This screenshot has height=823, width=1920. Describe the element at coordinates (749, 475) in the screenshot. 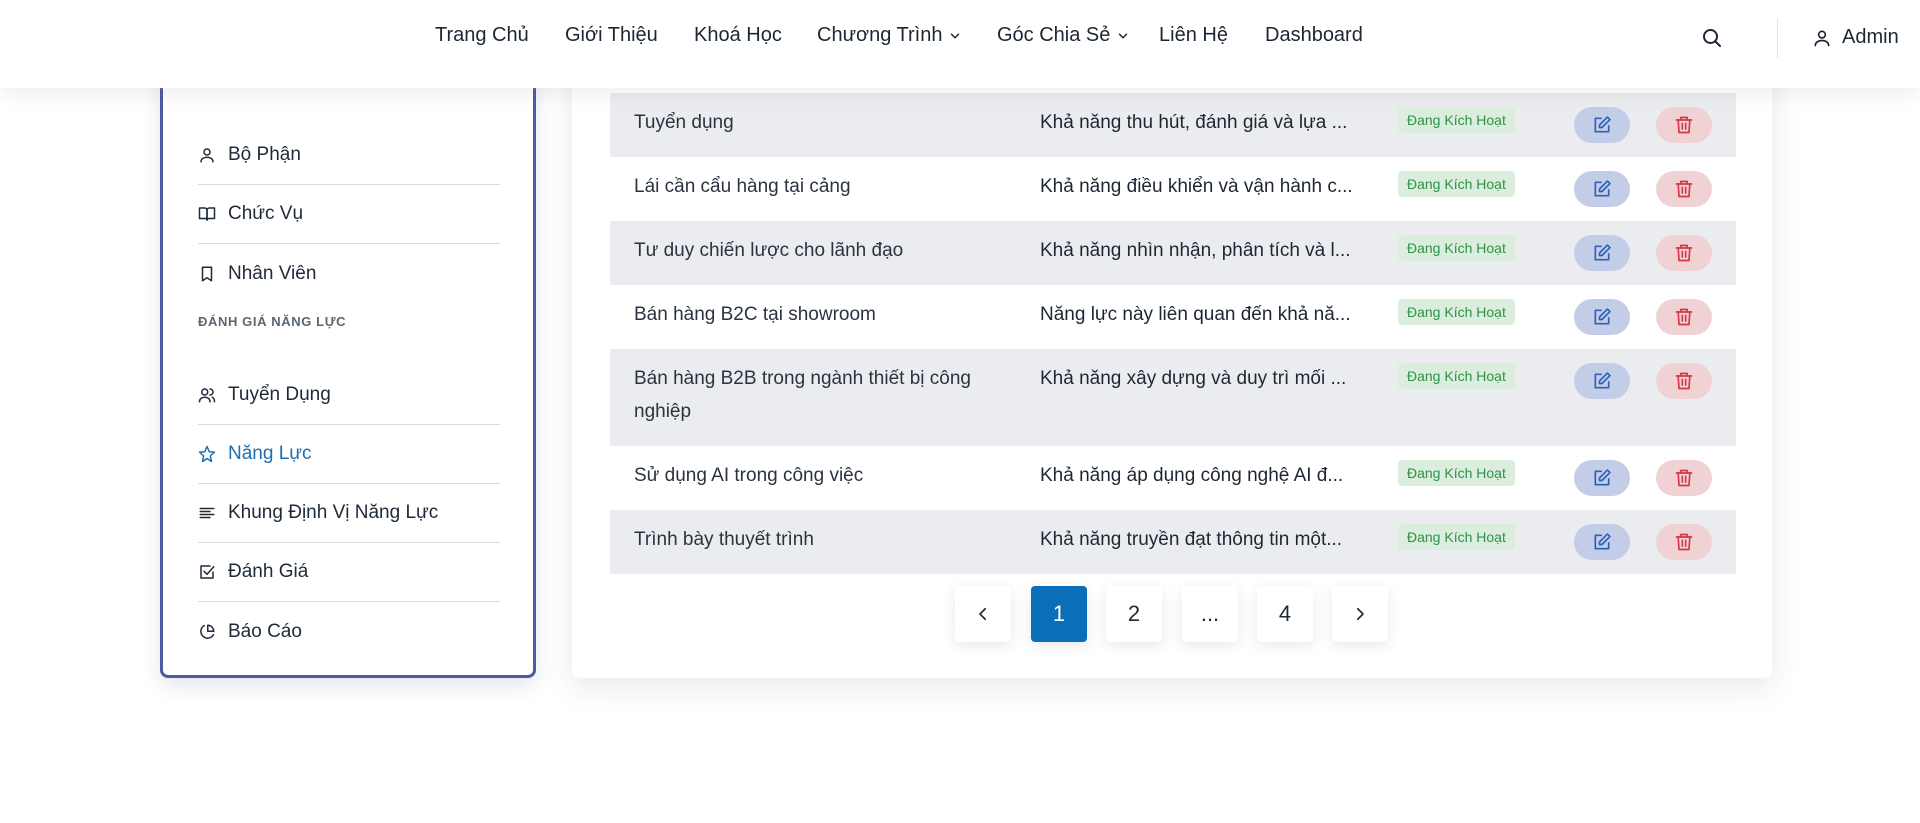

I see `competency-name: Sử dụng AI trong công việc` at that location.